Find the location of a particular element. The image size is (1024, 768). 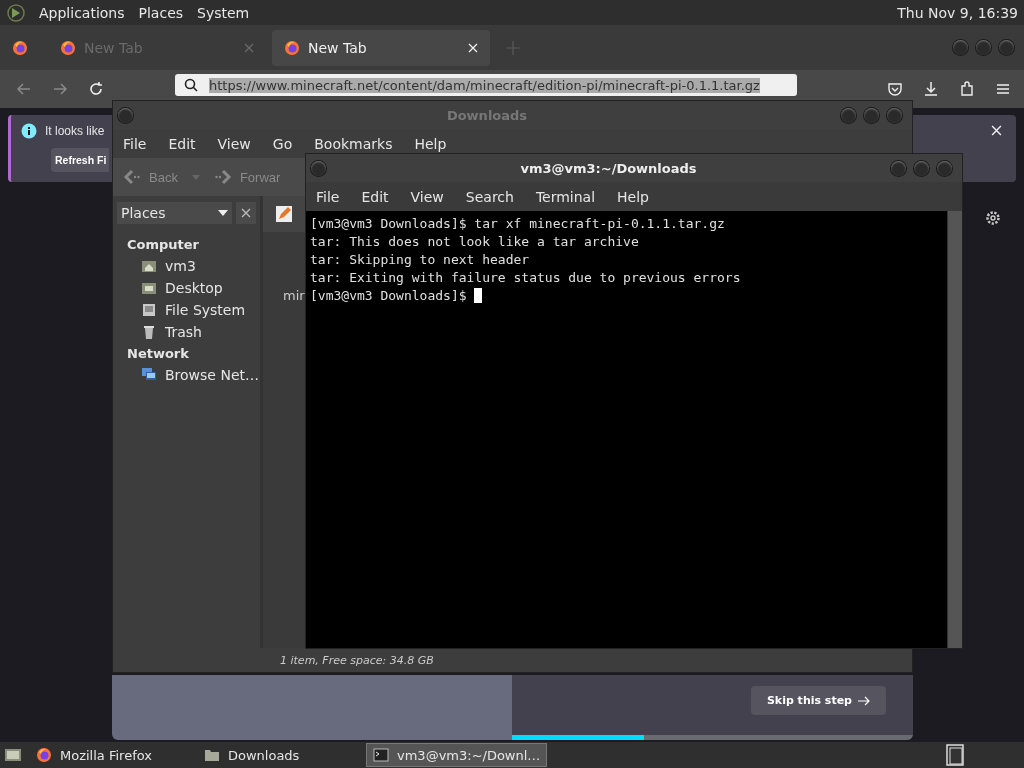

play-logo-icon is located at coordinates (16, 12).